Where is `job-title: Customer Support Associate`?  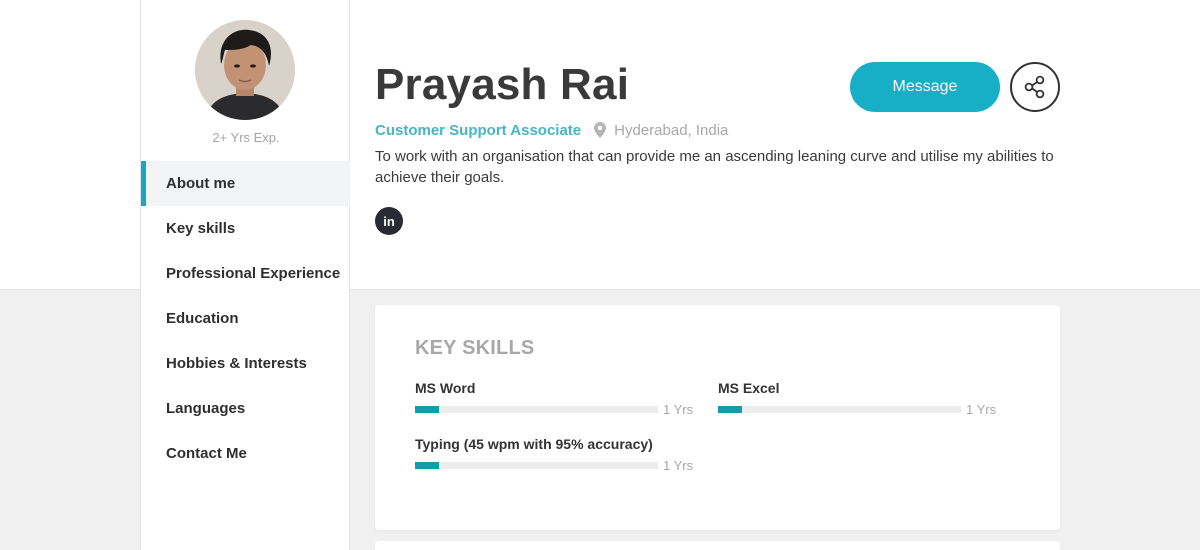
job-title: Customer Support Associate is located at coordinates (478, 130).